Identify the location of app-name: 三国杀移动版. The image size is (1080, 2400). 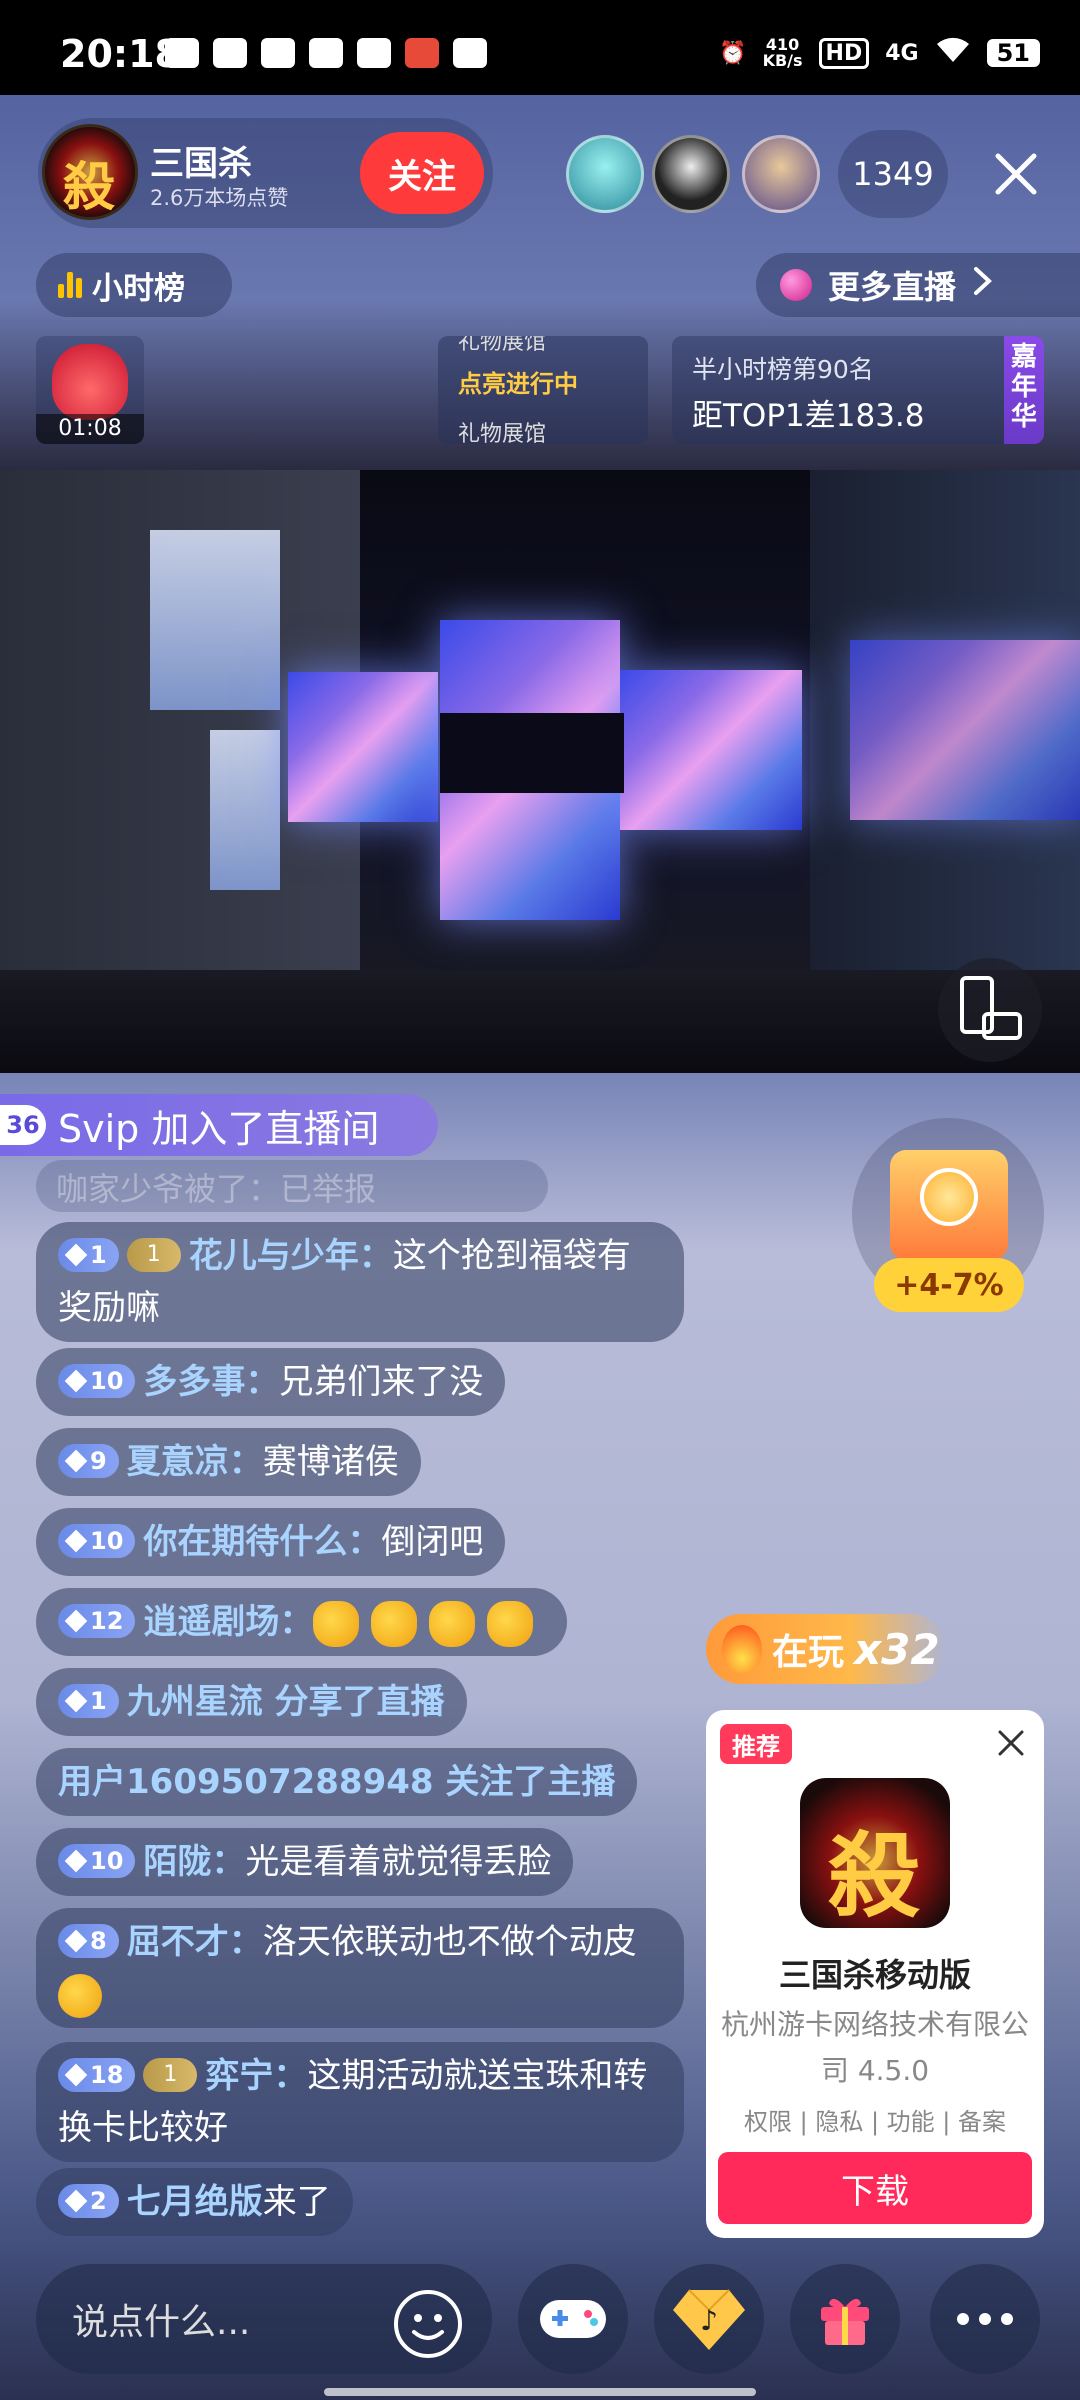
(874, 1975).